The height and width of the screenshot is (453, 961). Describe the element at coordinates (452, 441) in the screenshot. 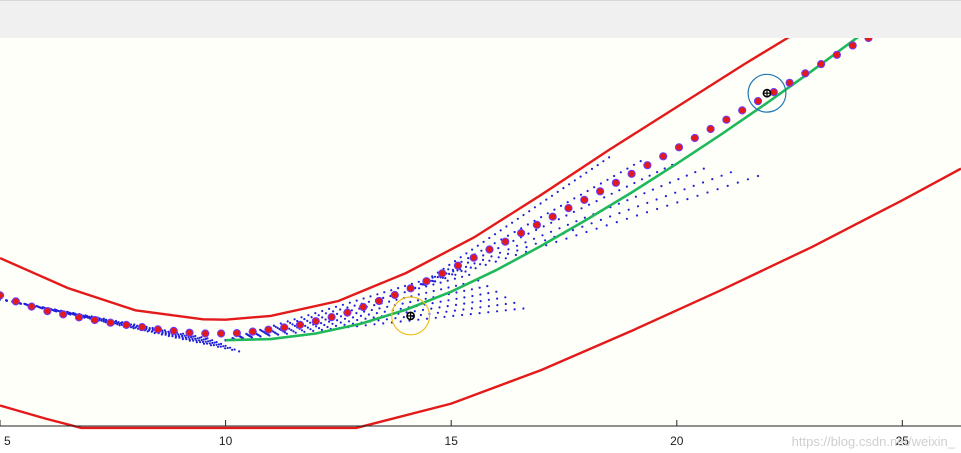

I see `x-tick-label: 15` at that location.